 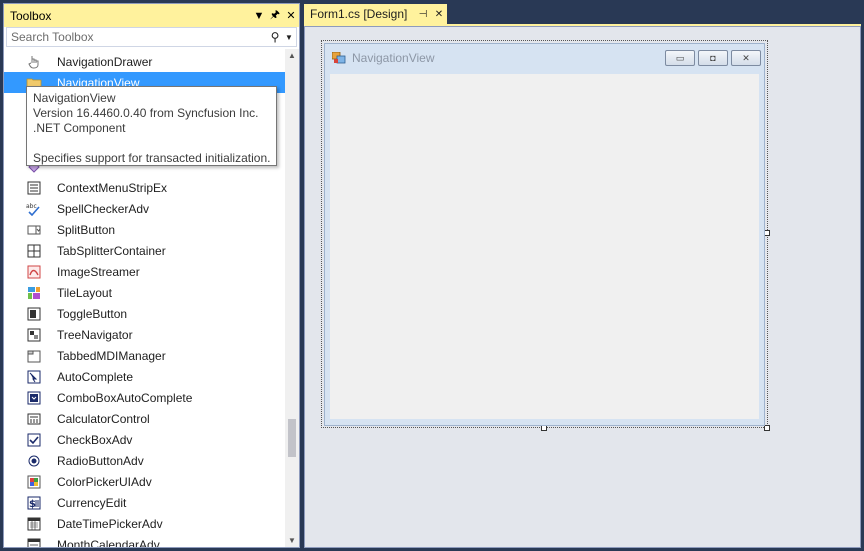 What do you see at coordinates (34, 272) in the screenshot?
I see `image-streamer-icon` at bounding box center [34, 272].